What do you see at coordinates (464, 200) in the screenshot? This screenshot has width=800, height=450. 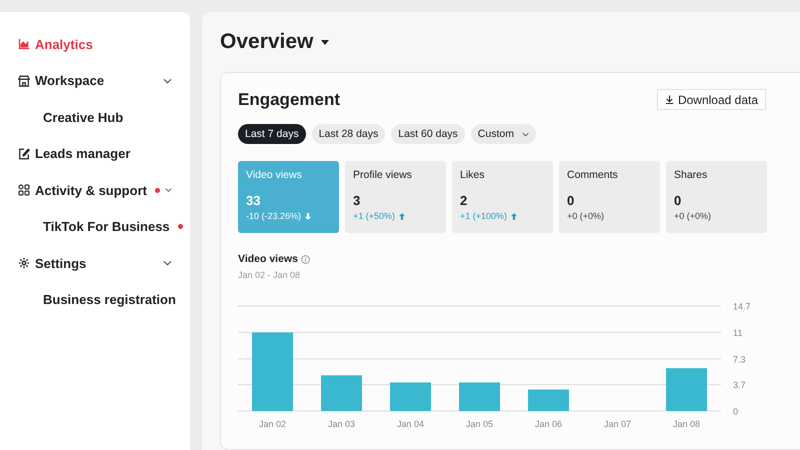 I see `metric-value: 2` at bounding box center [464, 200].